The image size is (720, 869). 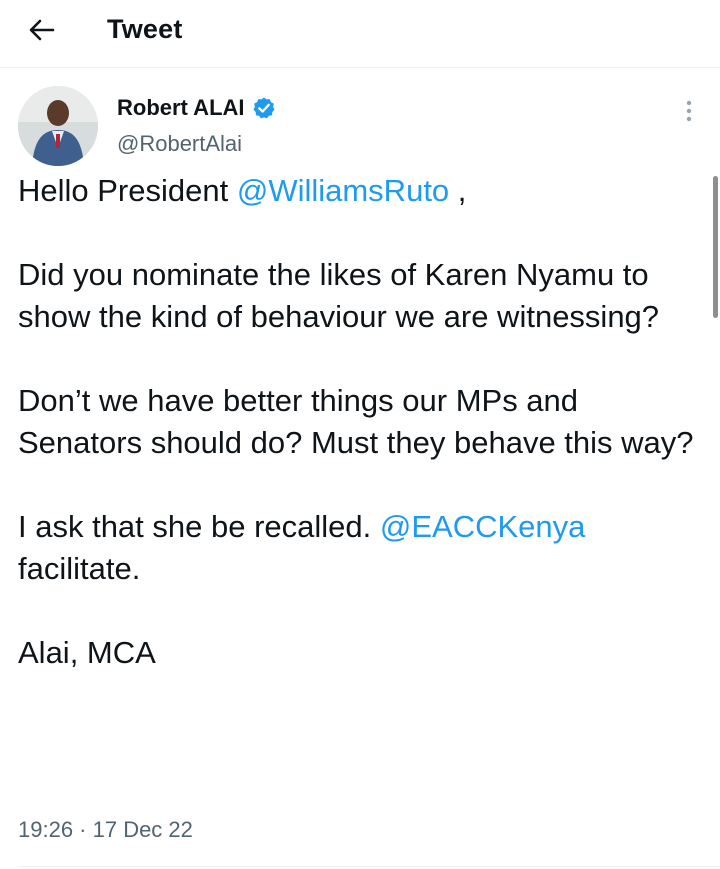 I want to click on more-options-button, so click(x=689, y=111).